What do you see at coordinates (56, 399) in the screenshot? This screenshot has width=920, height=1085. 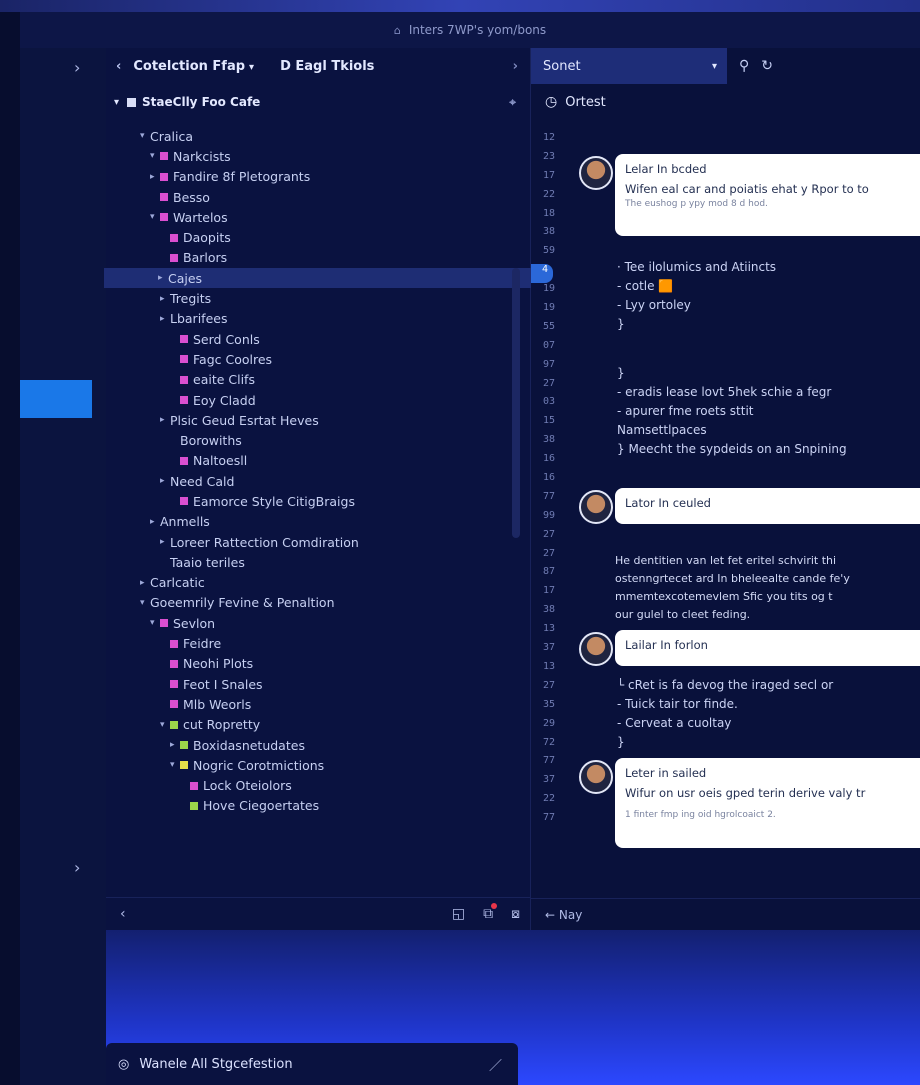 I see `rail-active-item` at bounding box center [56, 399].